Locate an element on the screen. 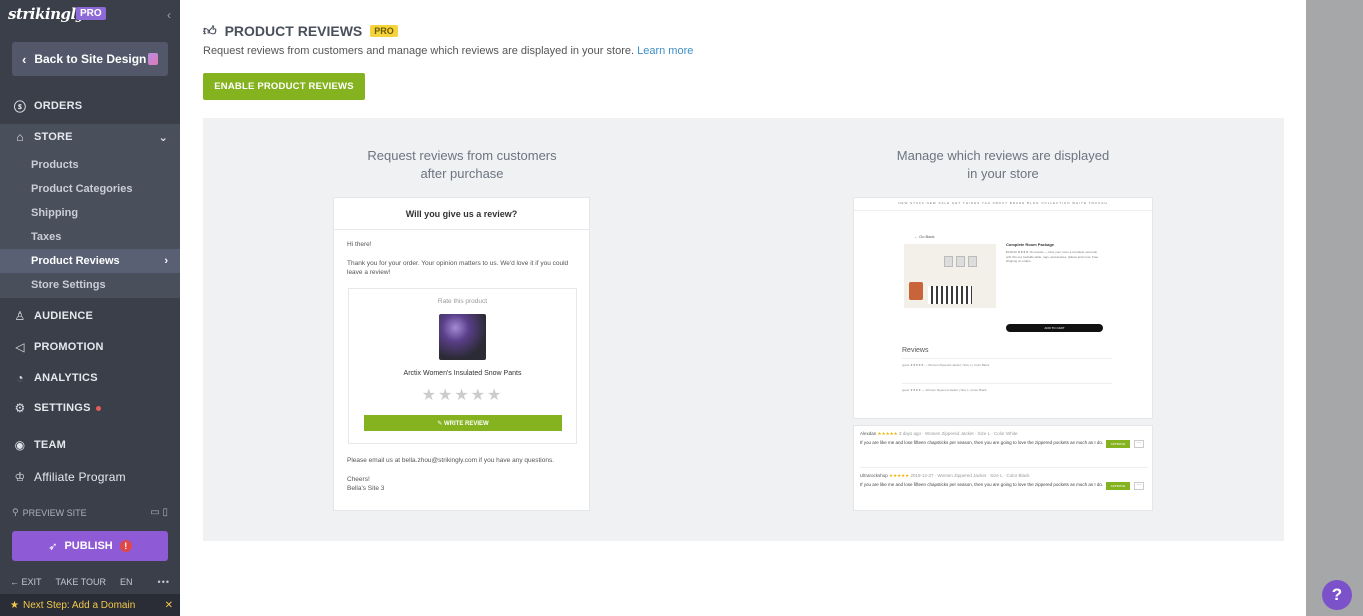 The image size is (1363, 616). nav-team-label: TEAM is located at coordinates (50, 445).